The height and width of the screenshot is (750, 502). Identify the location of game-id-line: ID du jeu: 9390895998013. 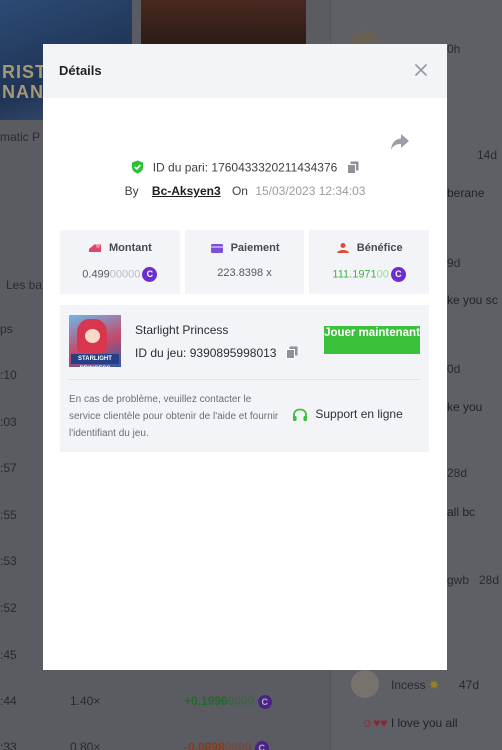
(216, 354).